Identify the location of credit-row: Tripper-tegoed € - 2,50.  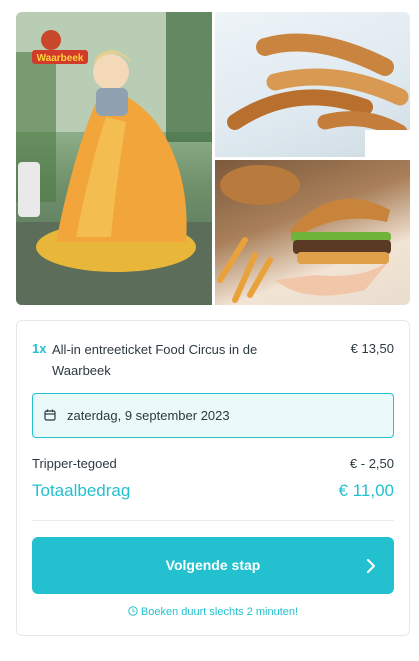
(213, 465).